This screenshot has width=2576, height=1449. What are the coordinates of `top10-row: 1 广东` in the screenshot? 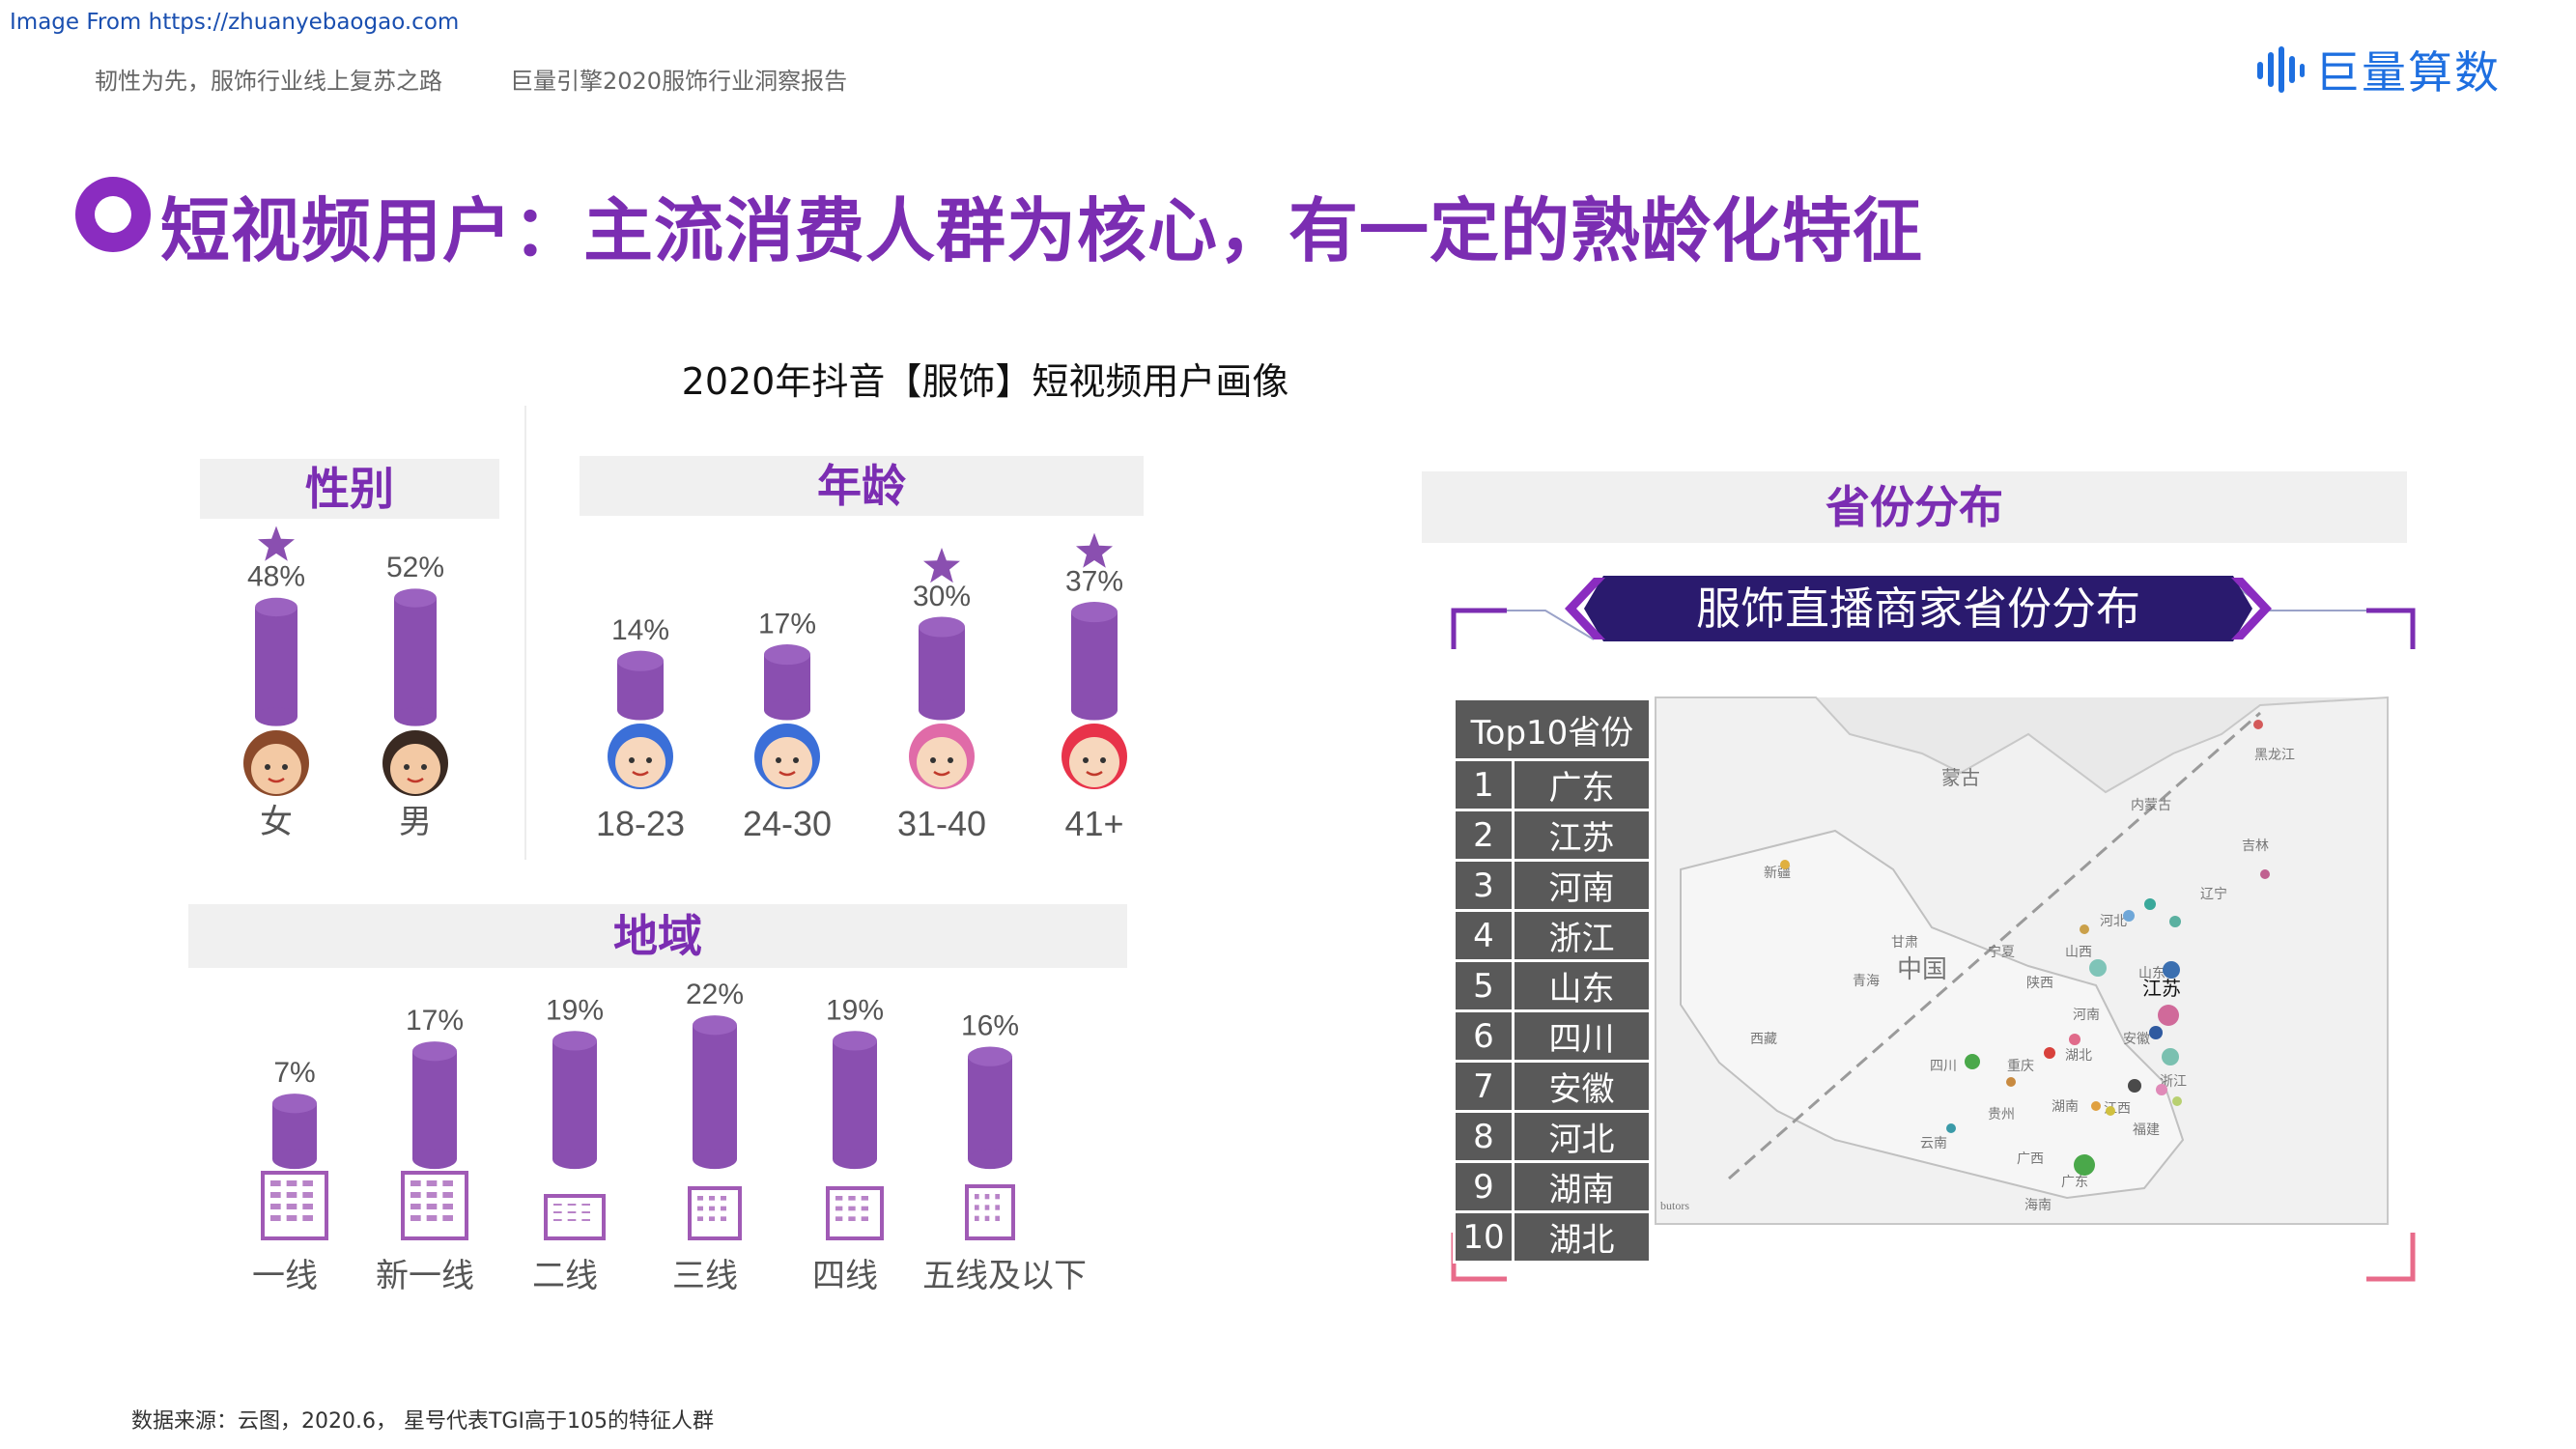 It's located at (1552, 784).